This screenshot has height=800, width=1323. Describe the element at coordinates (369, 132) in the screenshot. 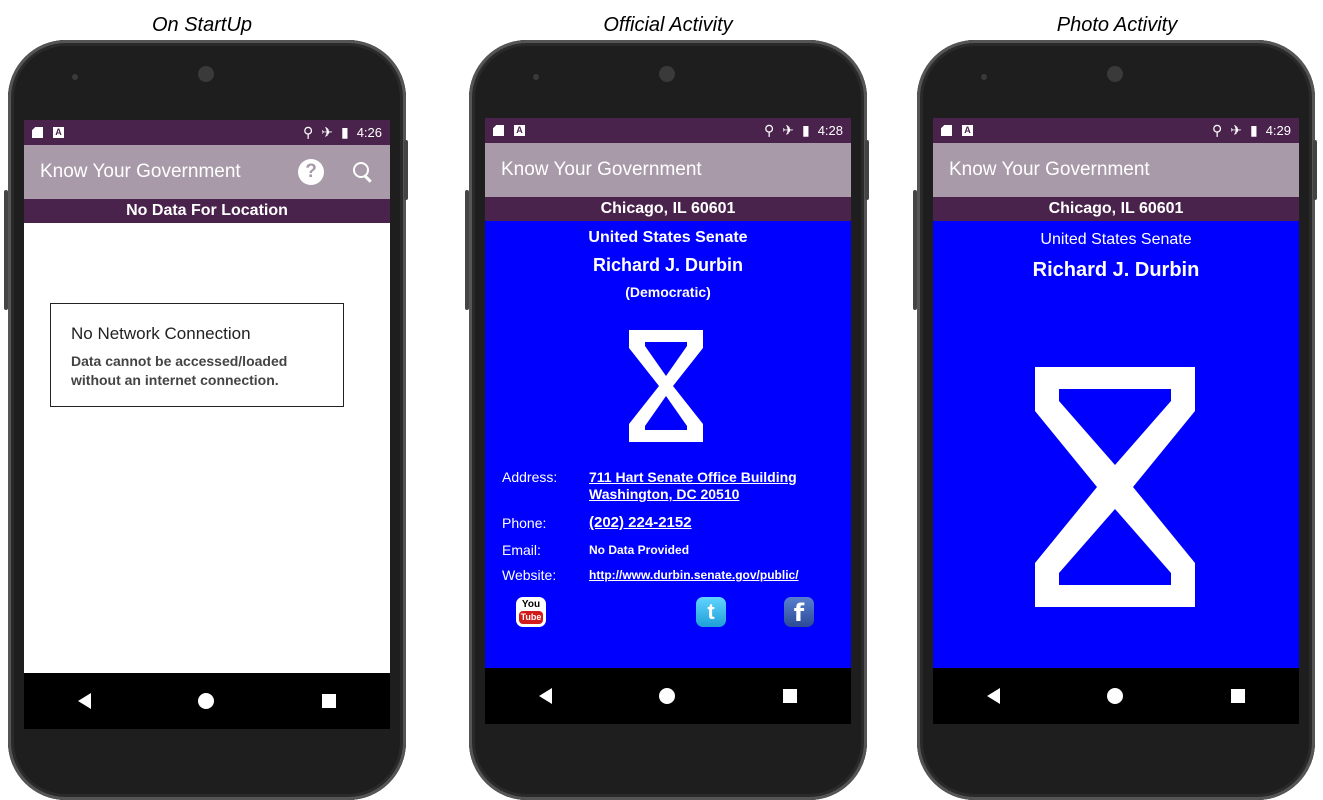

I see `status-time: 4:26` at that location.